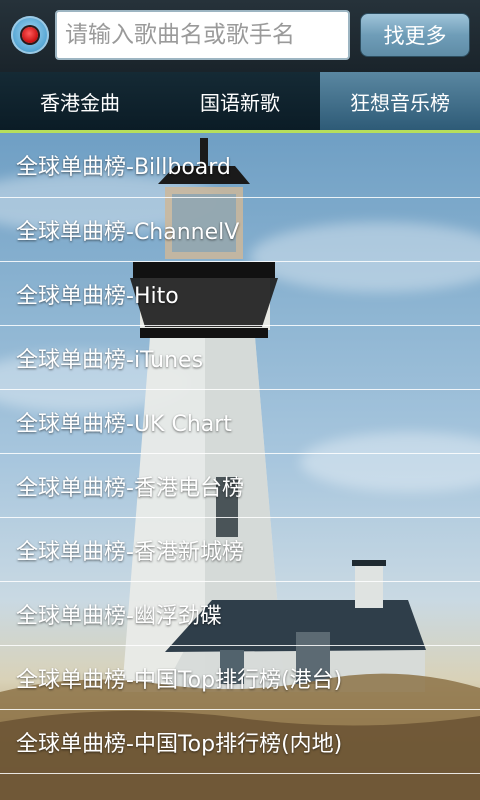 The height and width of the screenshot is (800, 480). Describe the element at coordinates (80, 101) in the screenshot. I see `tab-hk-hits: 香港金曲` at that location.